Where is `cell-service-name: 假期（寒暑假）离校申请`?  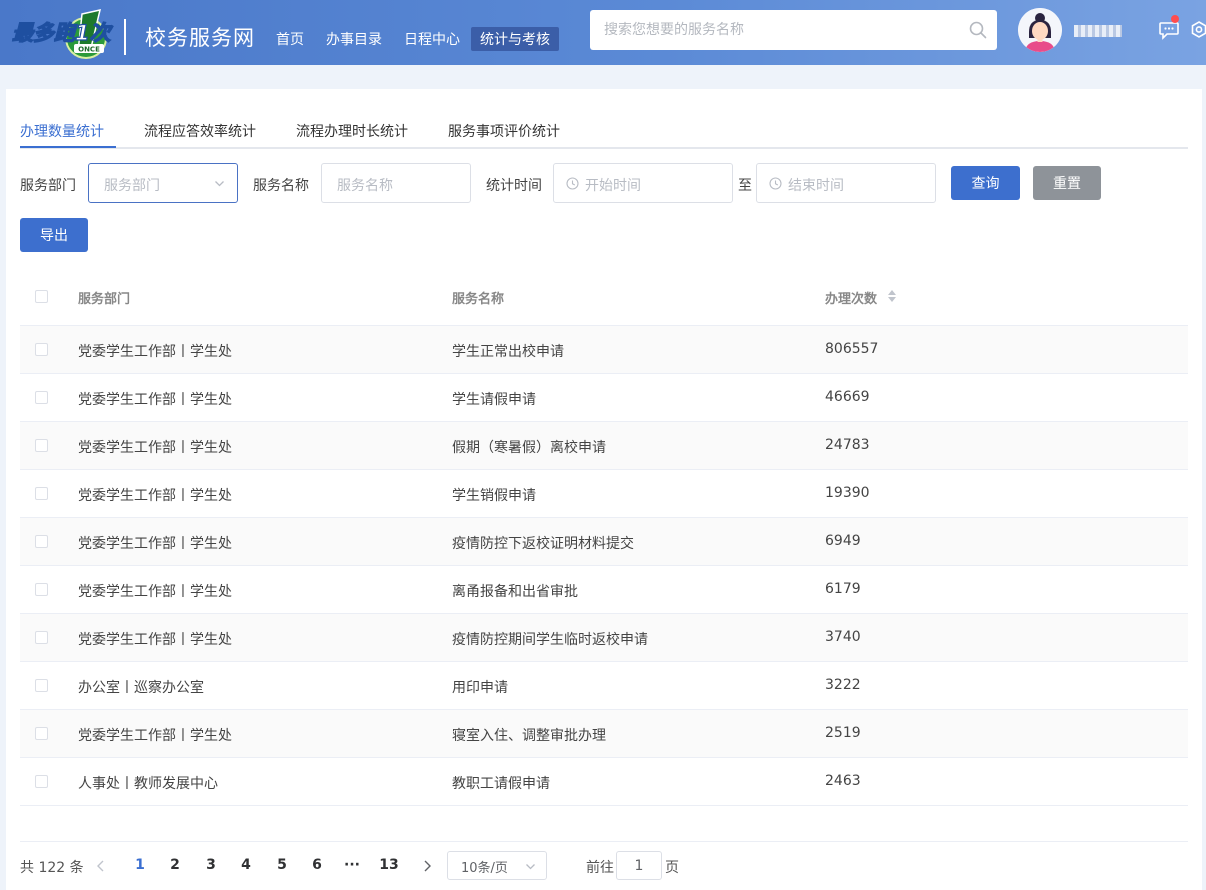 cell-service-name: 假期（寒暑假）离校申请 is located at coordinates (529, 448).